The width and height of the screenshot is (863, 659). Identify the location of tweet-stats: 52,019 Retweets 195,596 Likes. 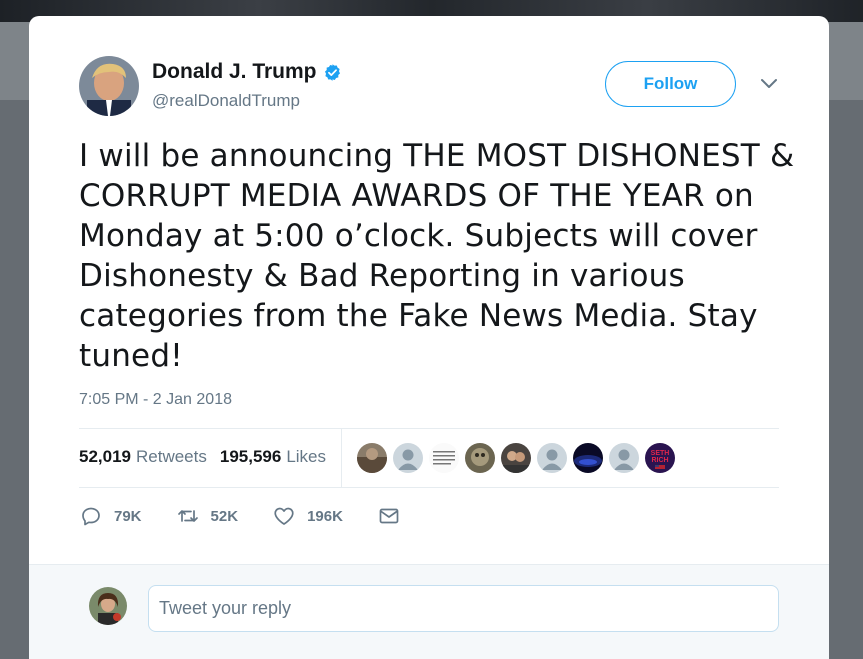
(202, 457).